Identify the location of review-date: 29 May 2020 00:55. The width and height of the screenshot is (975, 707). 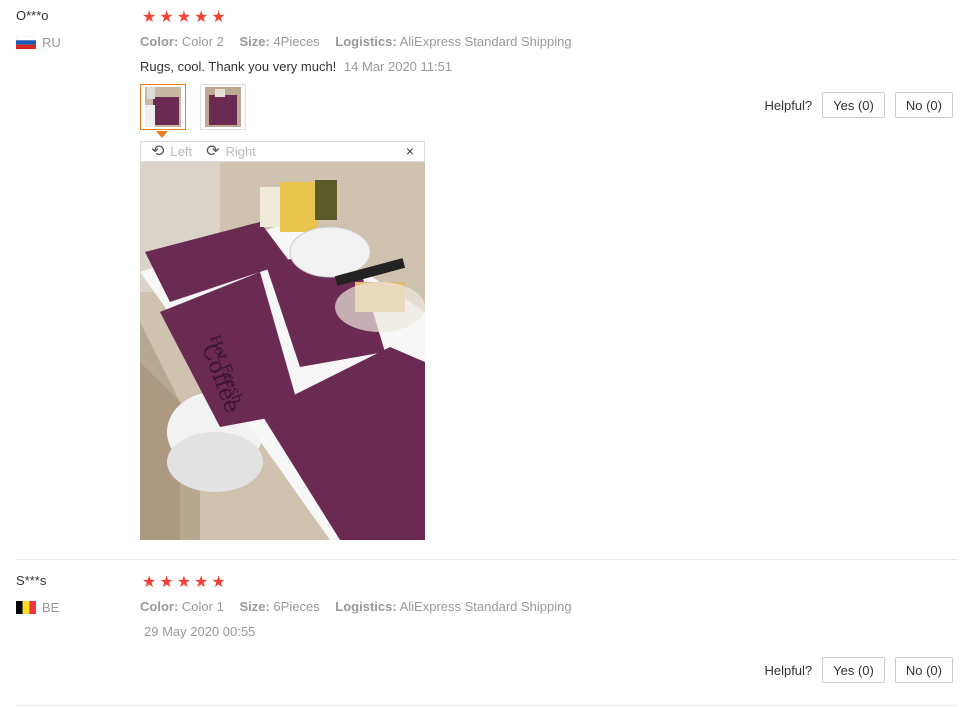
(200, 631).